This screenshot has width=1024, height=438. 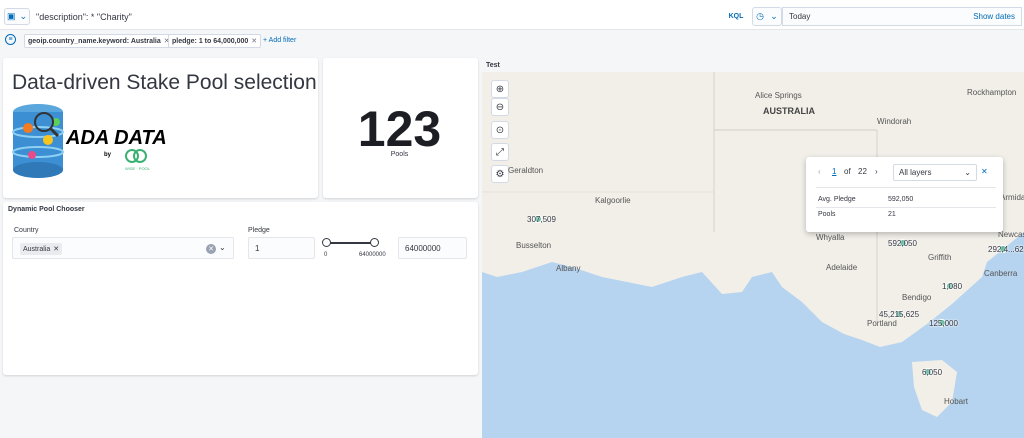 What do you see at coordinates (917, 297) in the screenshot?
I see `map-label: Bendigo` at bounding box center [917, 297].